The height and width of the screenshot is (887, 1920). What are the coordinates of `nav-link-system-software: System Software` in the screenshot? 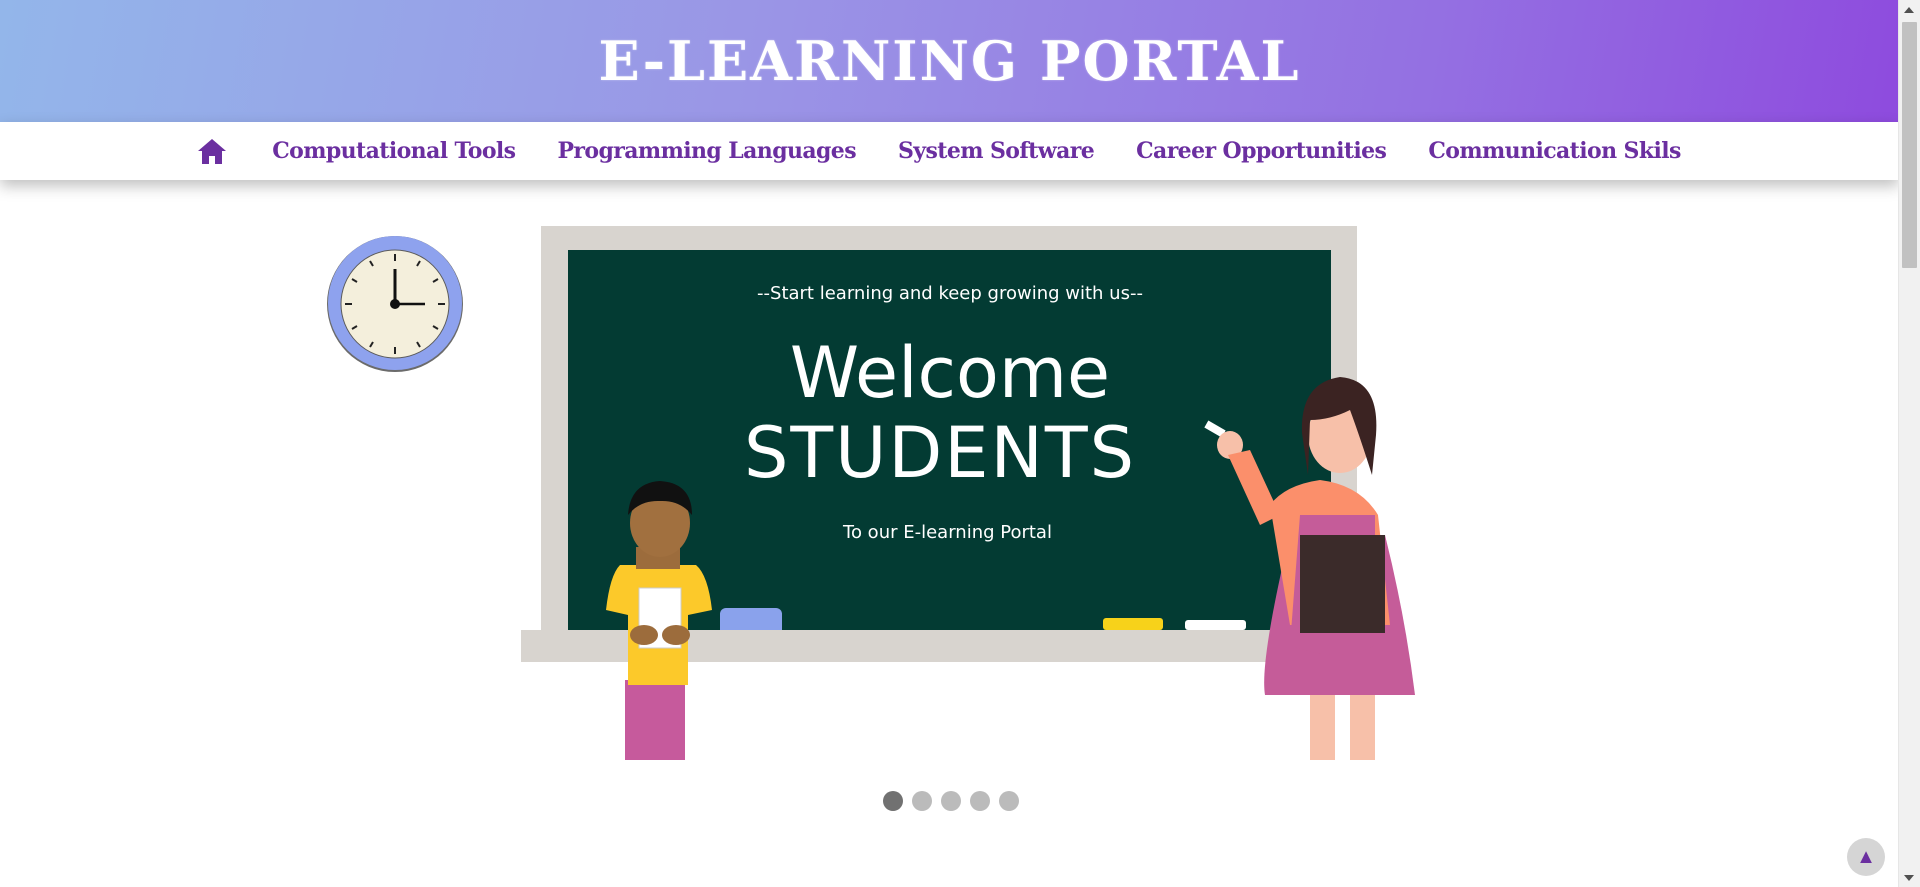 It's located at (996, 151).